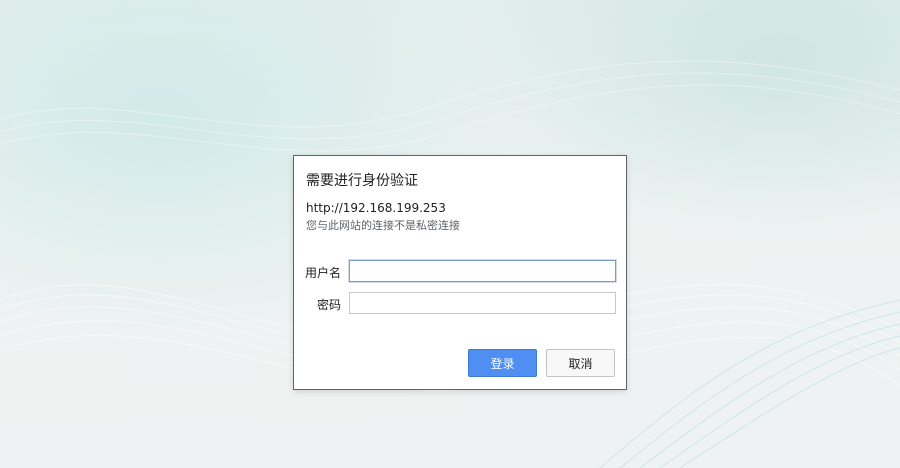 The height and width of the screenshot is (468, 900). Describe the element at coordinates (322, 273) in the screenshot. I see `username-label: 用户名` at that location.